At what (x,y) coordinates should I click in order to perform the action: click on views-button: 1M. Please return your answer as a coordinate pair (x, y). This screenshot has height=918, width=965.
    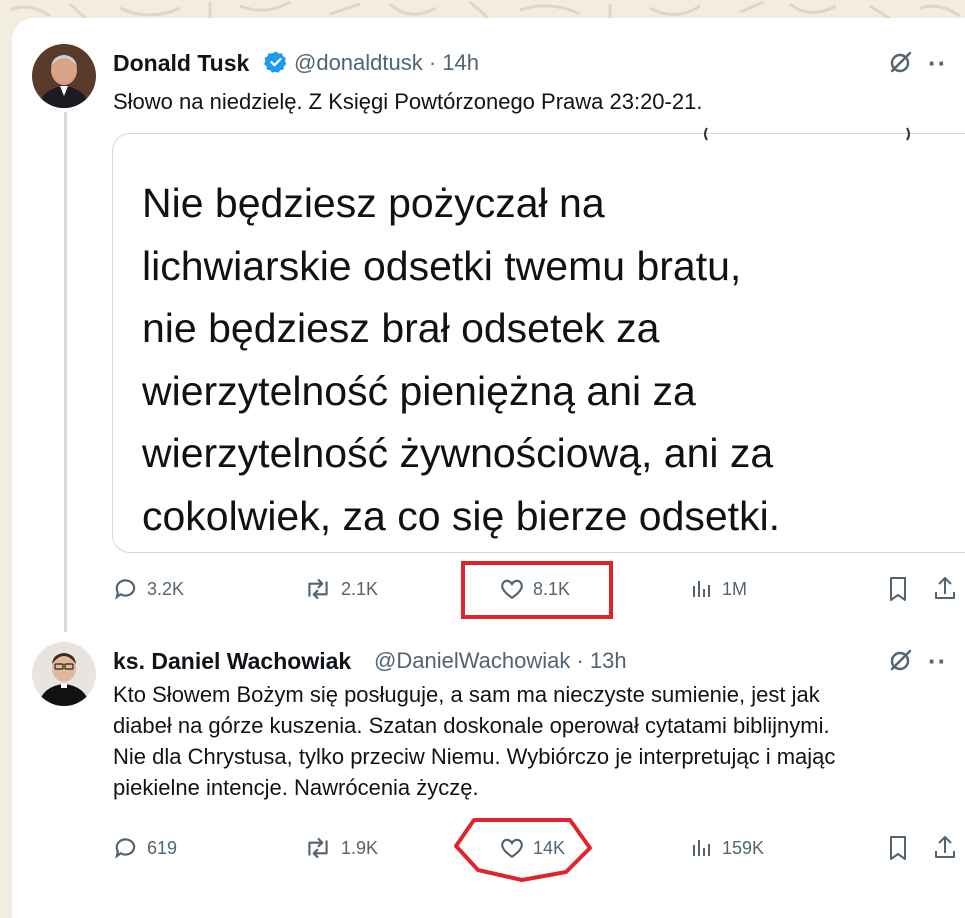
    Looking at the image, I should click on (718, 589).